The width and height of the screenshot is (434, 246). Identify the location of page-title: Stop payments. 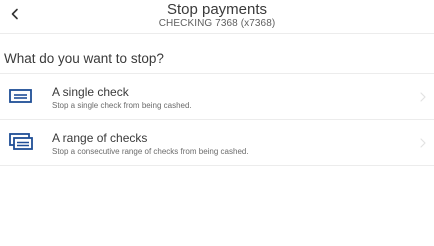
(217, 9).